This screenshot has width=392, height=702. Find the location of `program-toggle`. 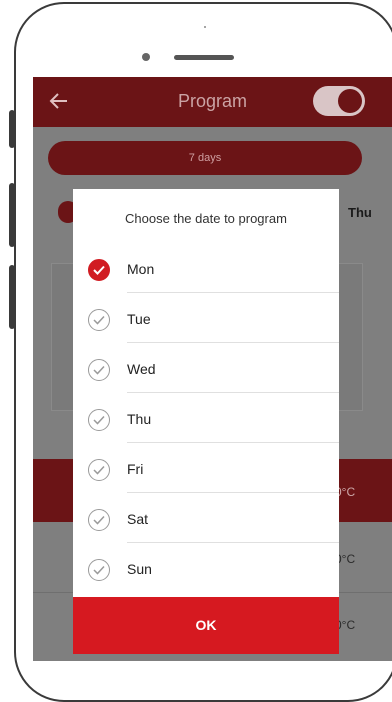

program-toggle is located at coordinates (339, 101).